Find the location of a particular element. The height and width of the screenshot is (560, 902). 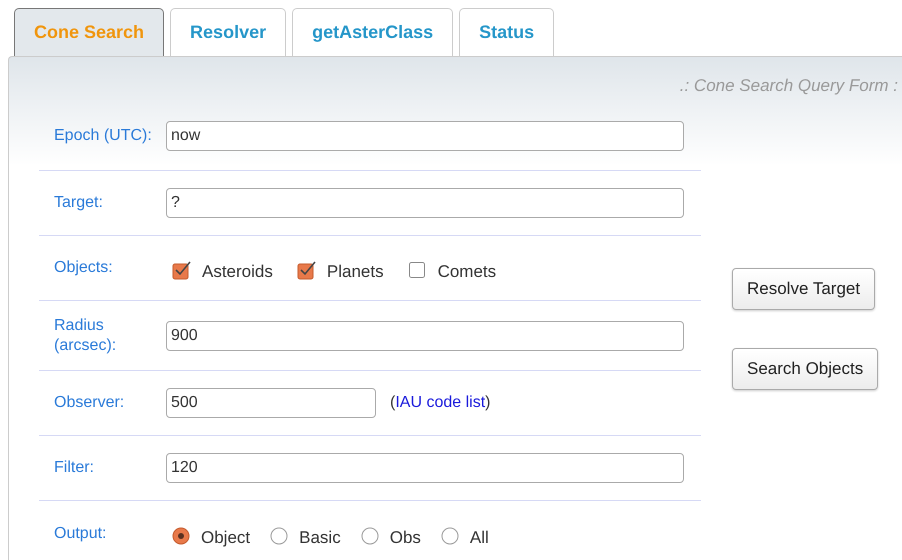

iau-code-list-link: IAU code list is located at coordinates (440, 402).